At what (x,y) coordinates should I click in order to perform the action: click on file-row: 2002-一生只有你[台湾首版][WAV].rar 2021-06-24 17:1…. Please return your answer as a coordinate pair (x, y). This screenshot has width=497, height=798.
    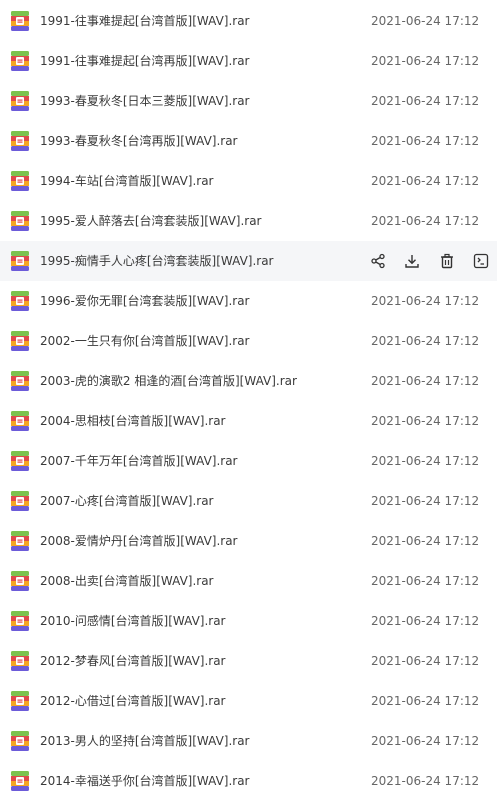
    Looking at the image, I should click on (248, 341).